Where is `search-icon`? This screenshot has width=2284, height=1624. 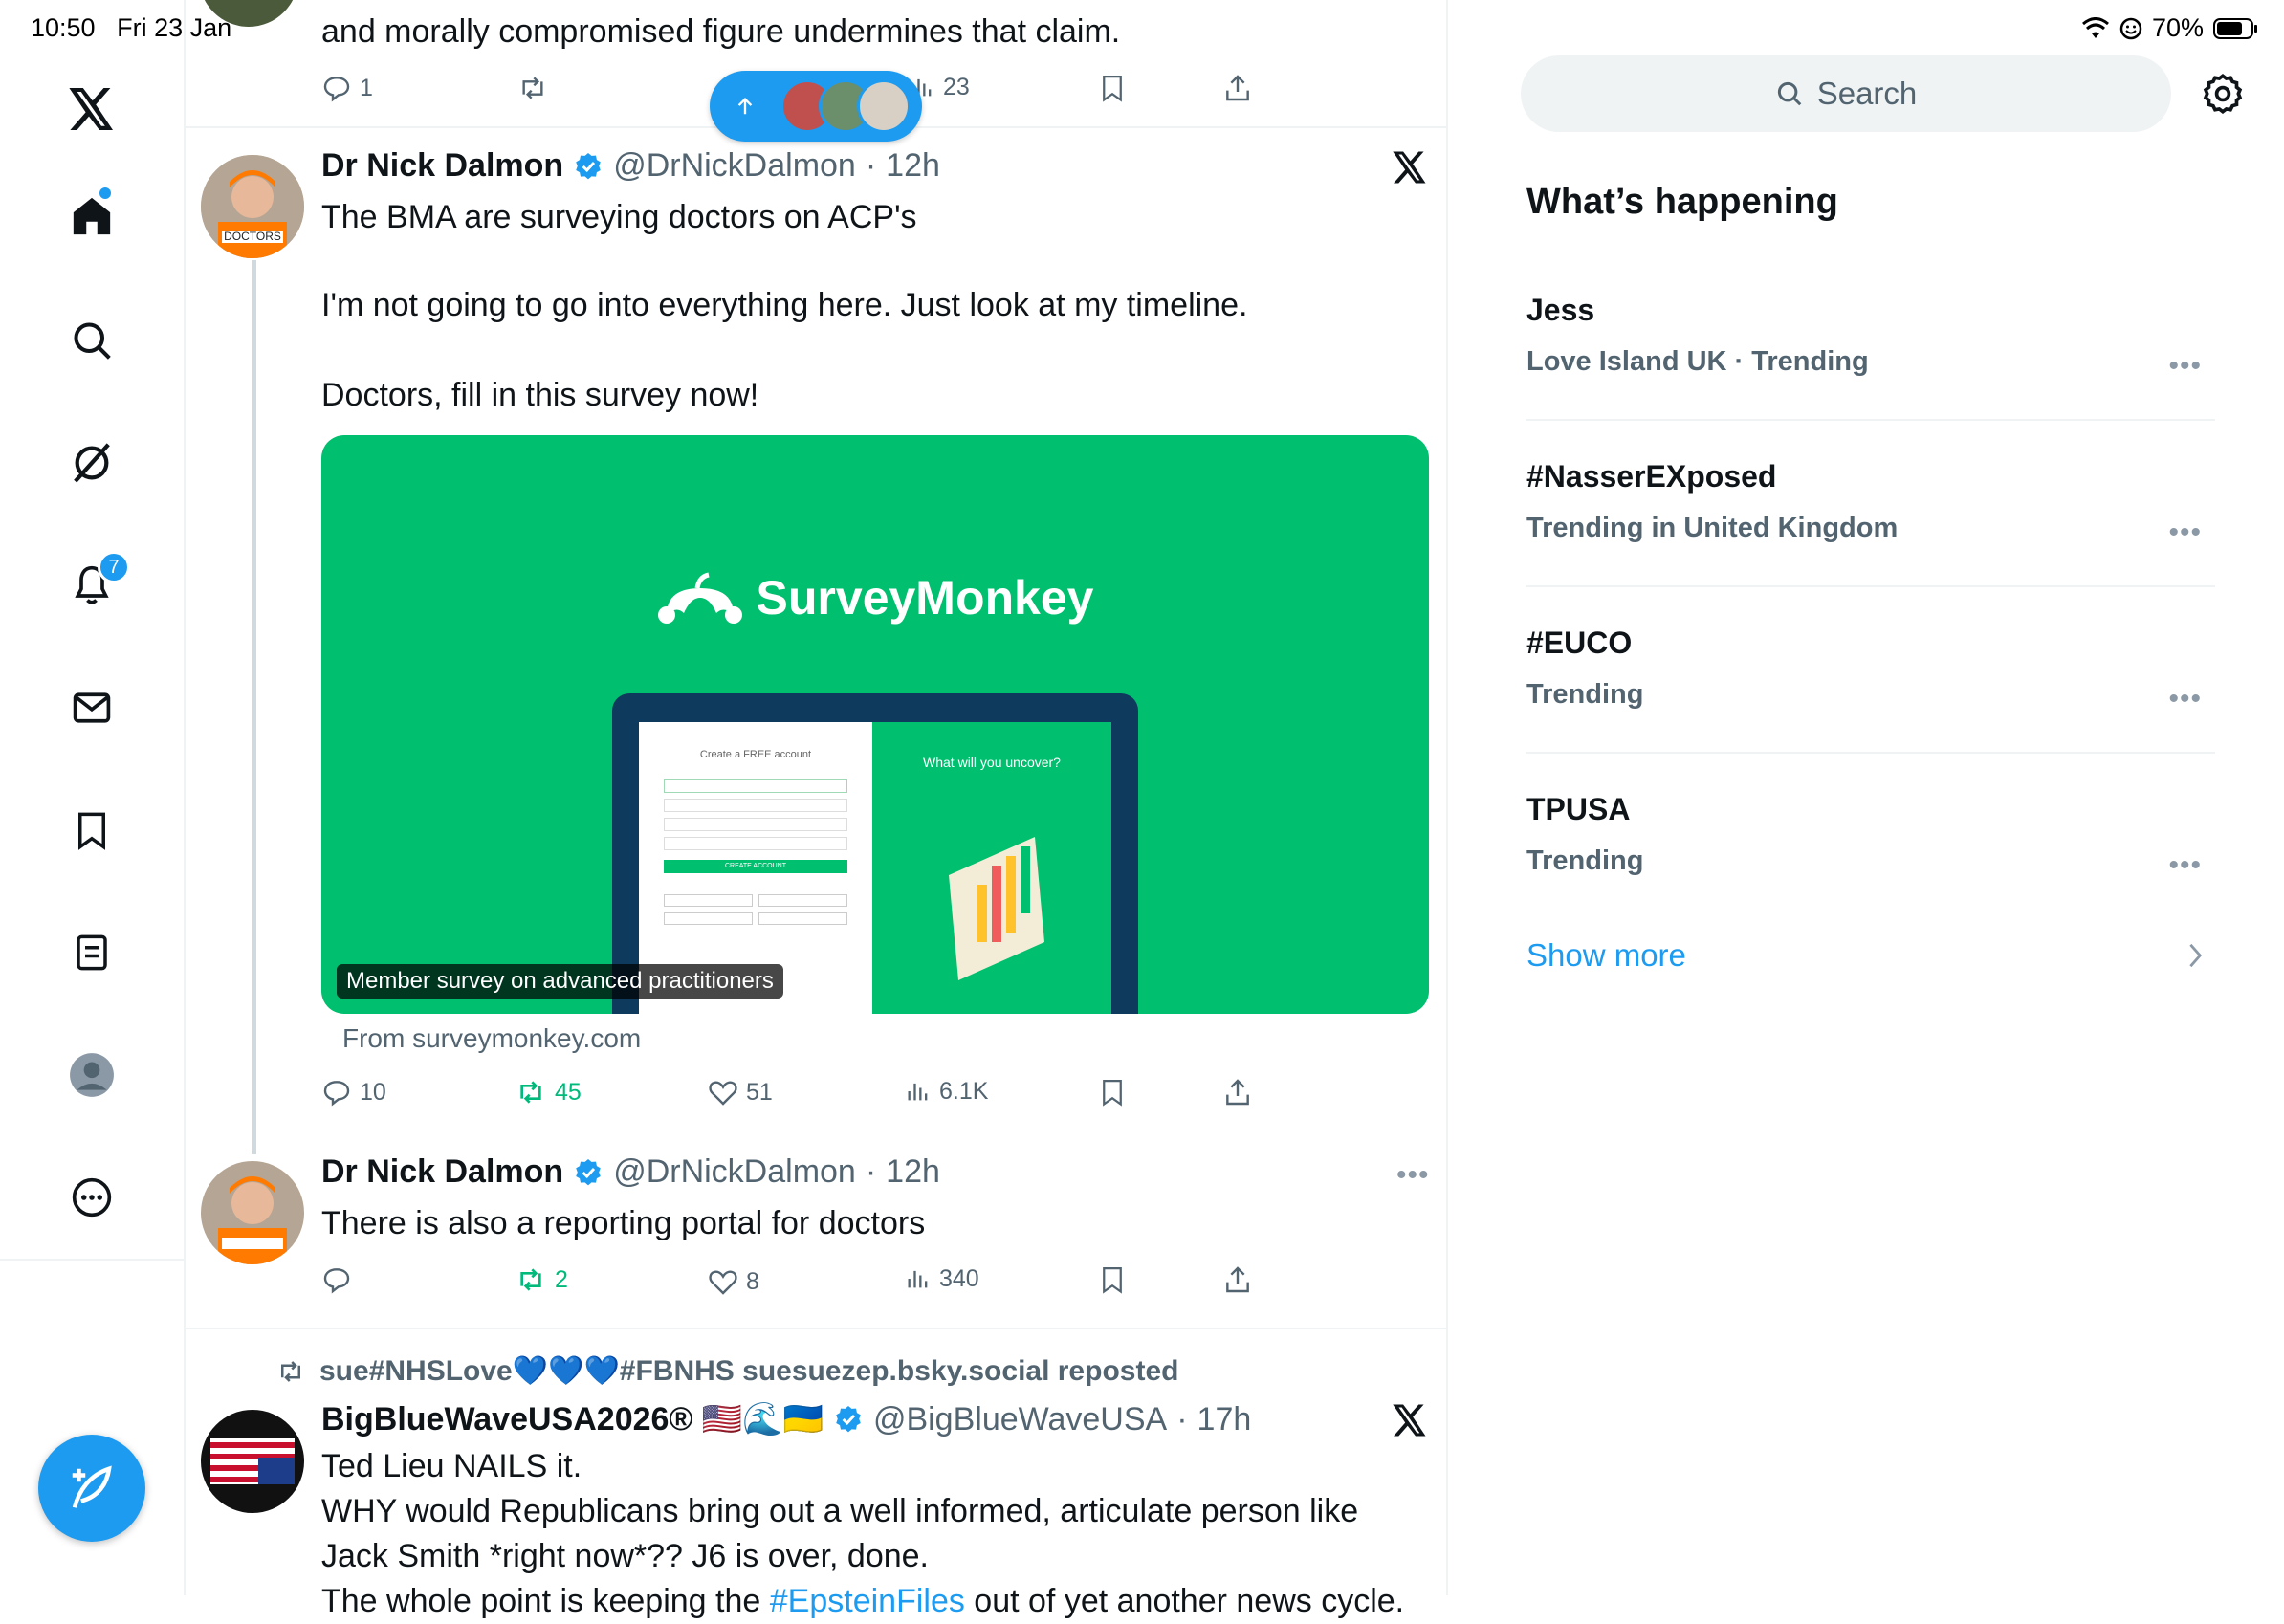
search-icon is located at coordinates (92, 341).